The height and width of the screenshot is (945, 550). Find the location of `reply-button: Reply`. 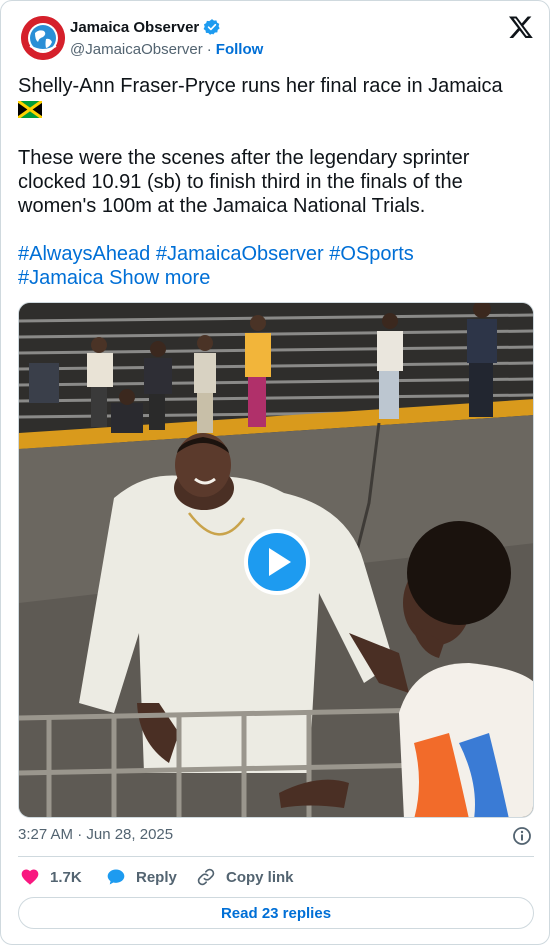

reply-button: Reply is located at coordinates (141, 877).